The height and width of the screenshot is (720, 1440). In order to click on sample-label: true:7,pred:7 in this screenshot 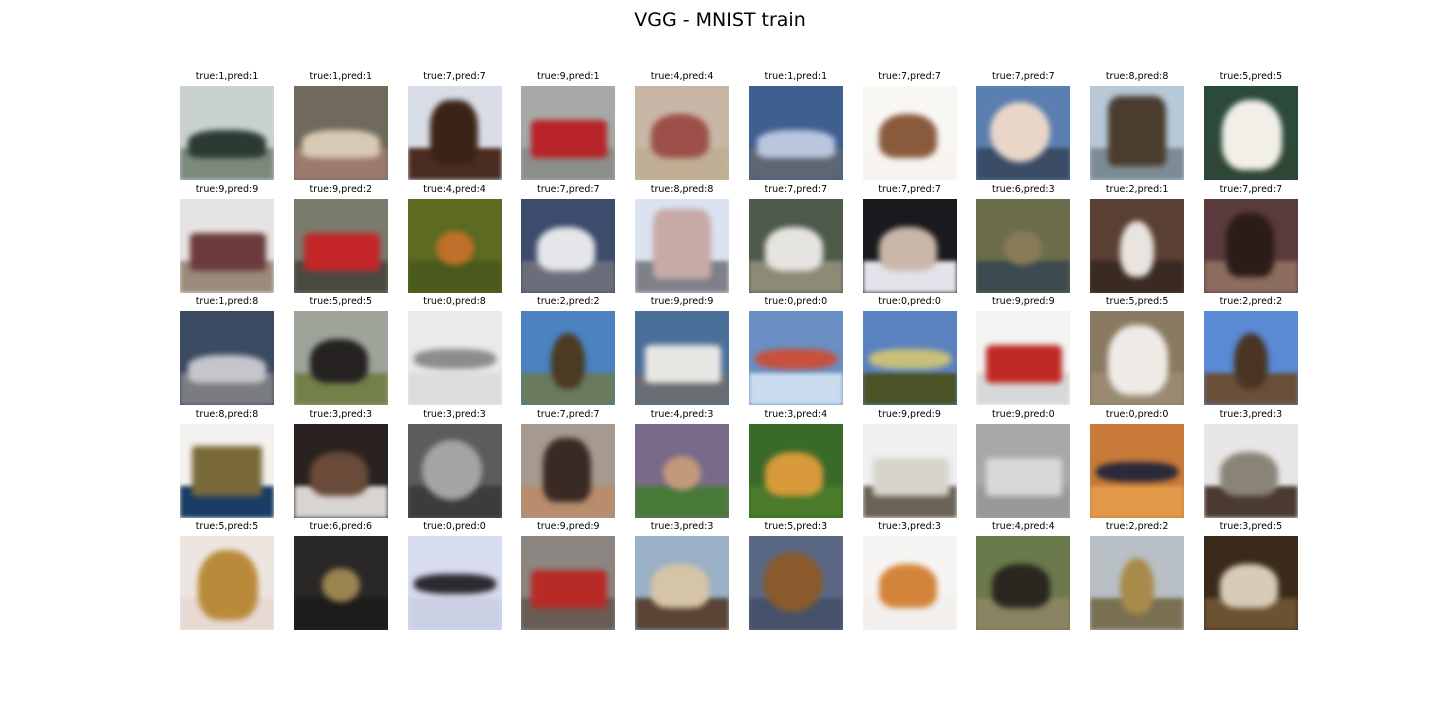, I will do `click(1251, 189)`.